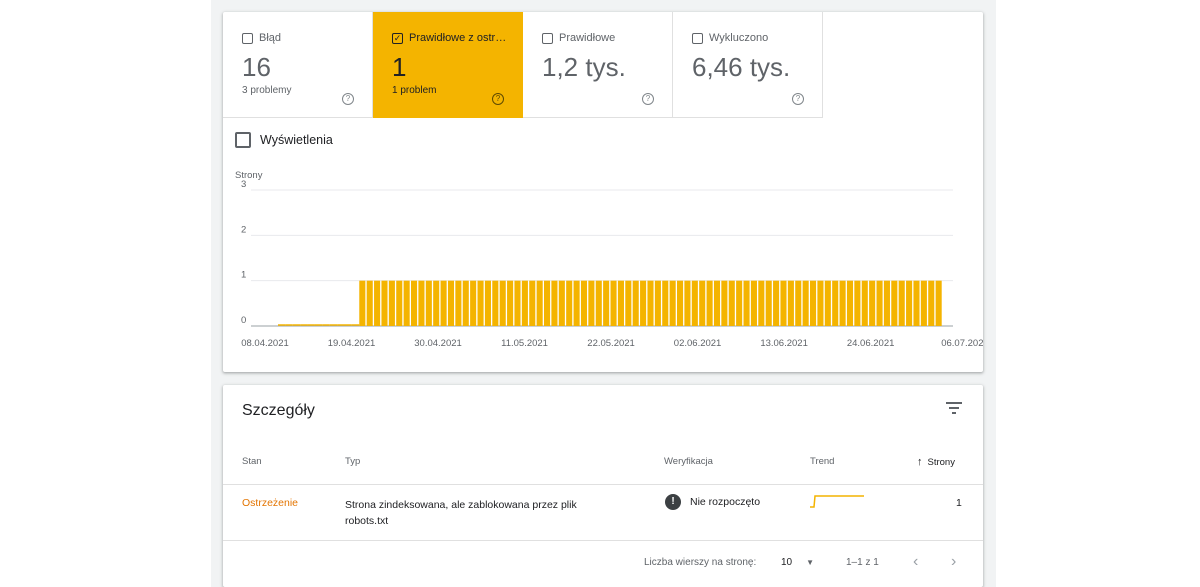 The image size is (1200, 587). I want to click on row-verification: ! Nie rozpoczęto, so click(712, 502).